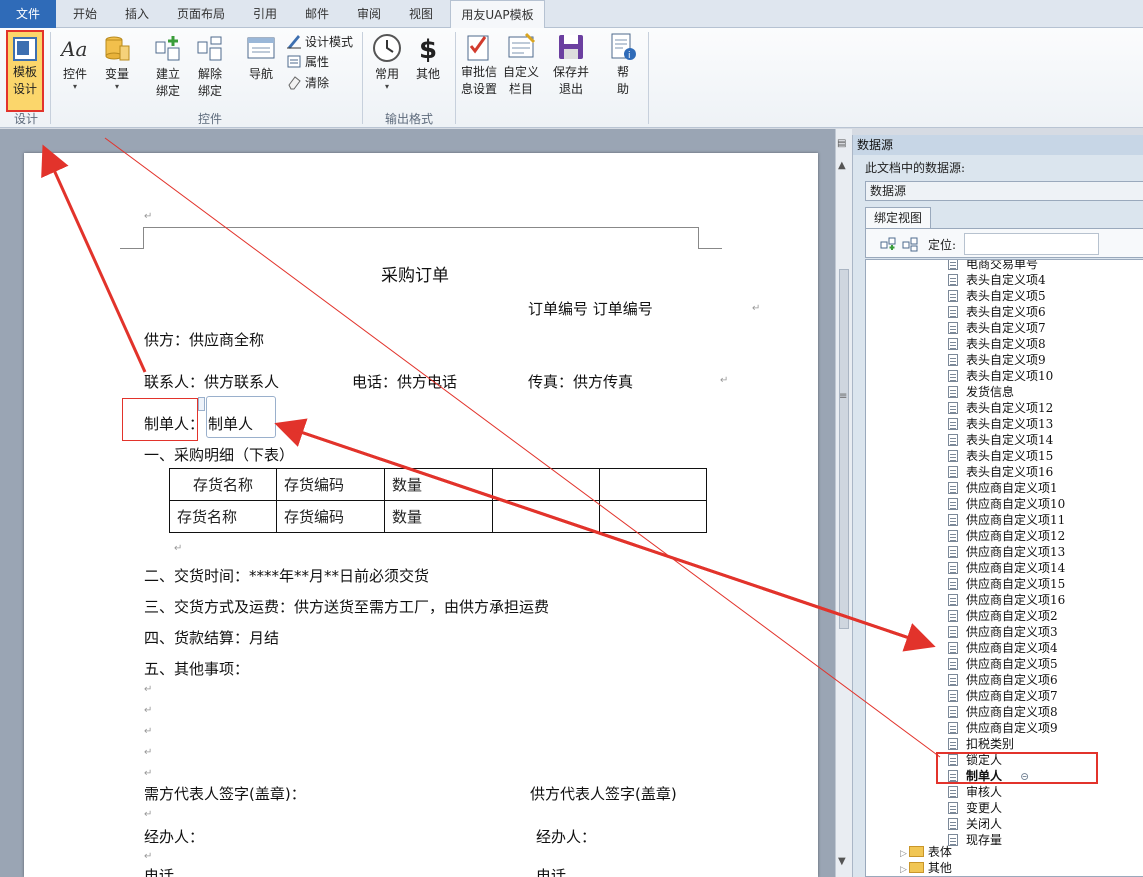 The image size is (1143, 877). What do you see at coordinates (910, 244) in the screenshot?
I see `collapse-tree-icon` at bounding box center [910, 244].